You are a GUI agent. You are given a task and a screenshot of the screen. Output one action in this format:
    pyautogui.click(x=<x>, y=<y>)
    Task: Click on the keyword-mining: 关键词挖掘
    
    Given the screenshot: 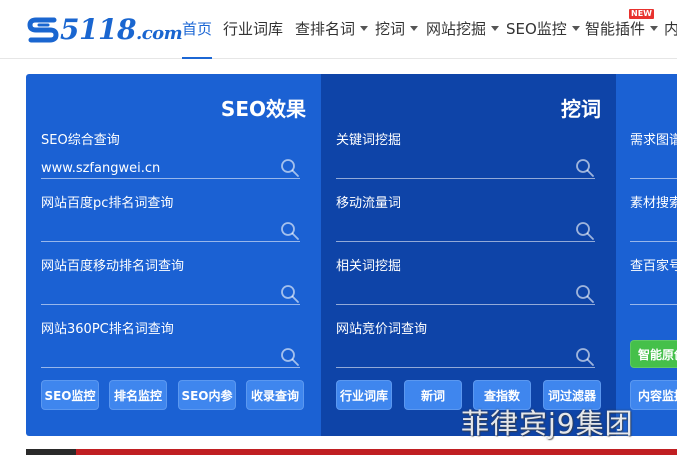 What is the action you would take?
    pyautogui.click(x=465, y=162)
    